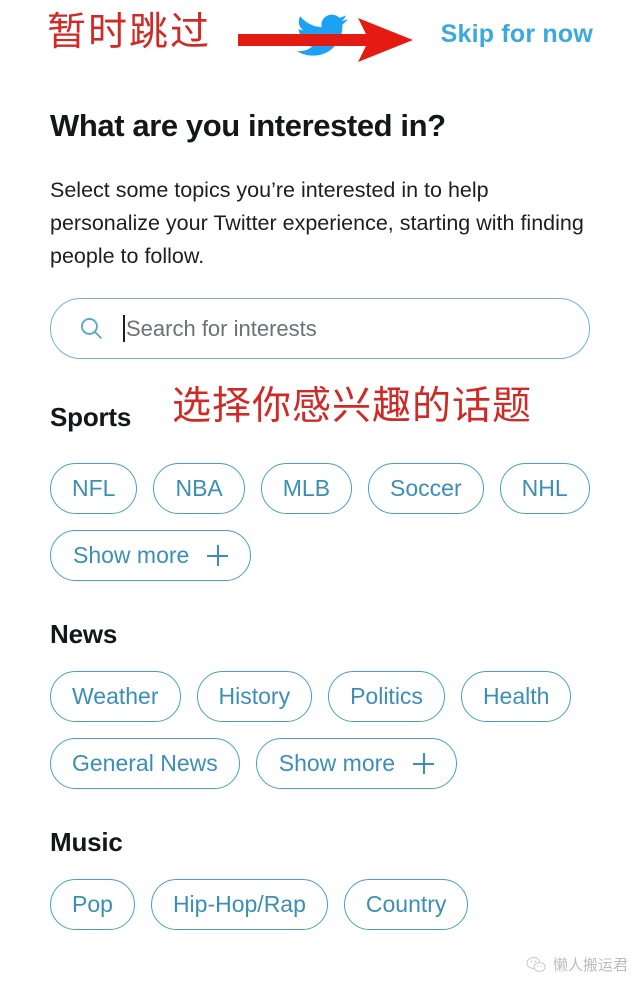  Describe the element at coordinates (306, 488) in the screenshot. I see `topic-chip-mlb: MLB` at that location.